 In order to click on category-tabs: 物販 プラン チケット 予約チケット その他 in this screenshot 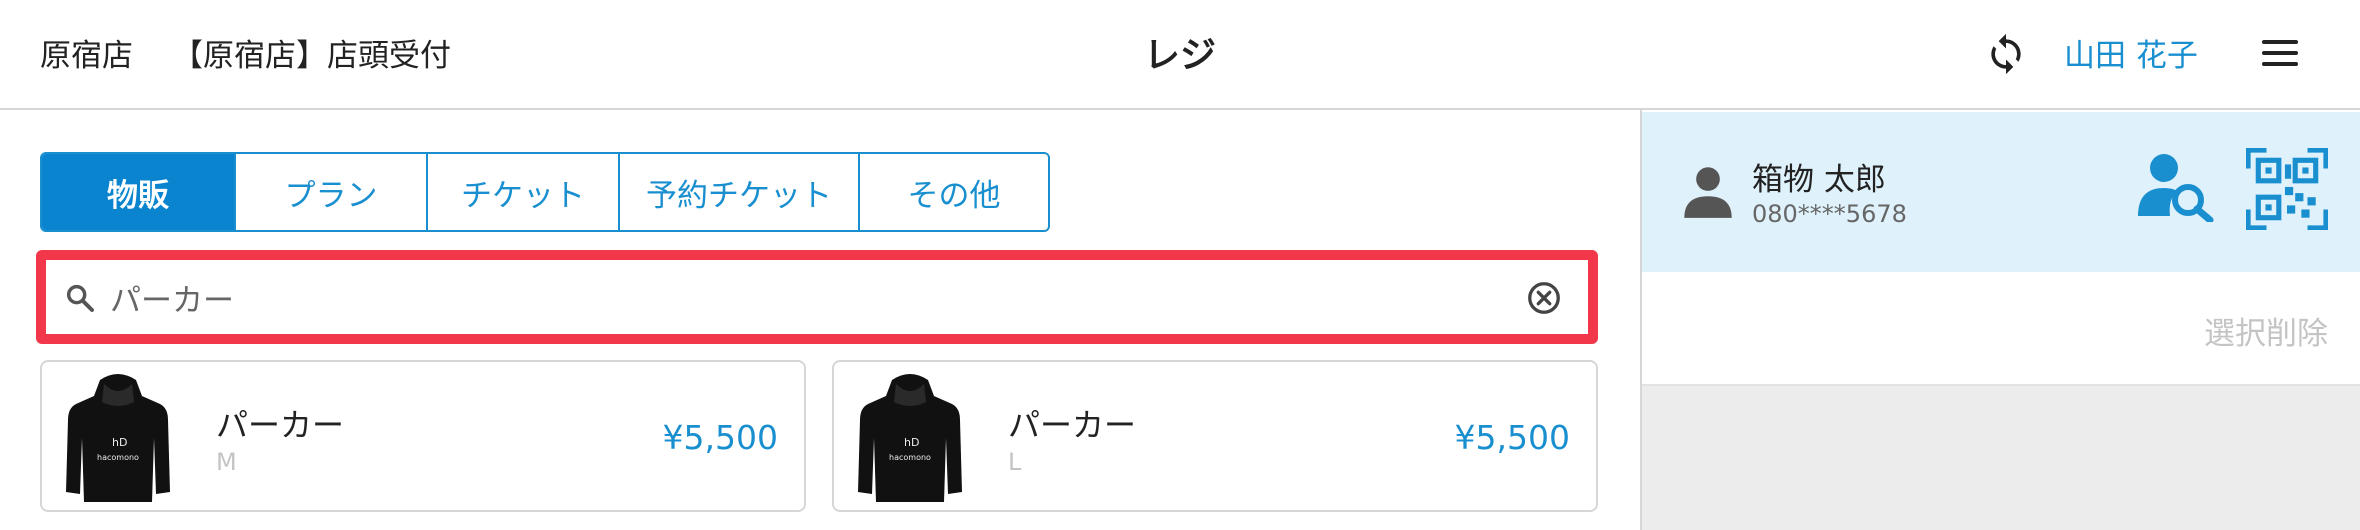, I will do `click(545, 192)`.